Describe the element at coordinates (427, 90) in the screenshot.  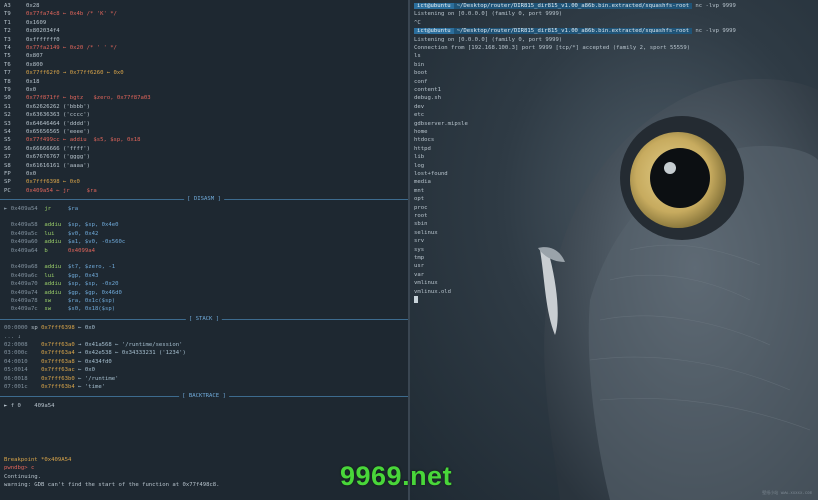
I see `directory-entry: content1` at that location.